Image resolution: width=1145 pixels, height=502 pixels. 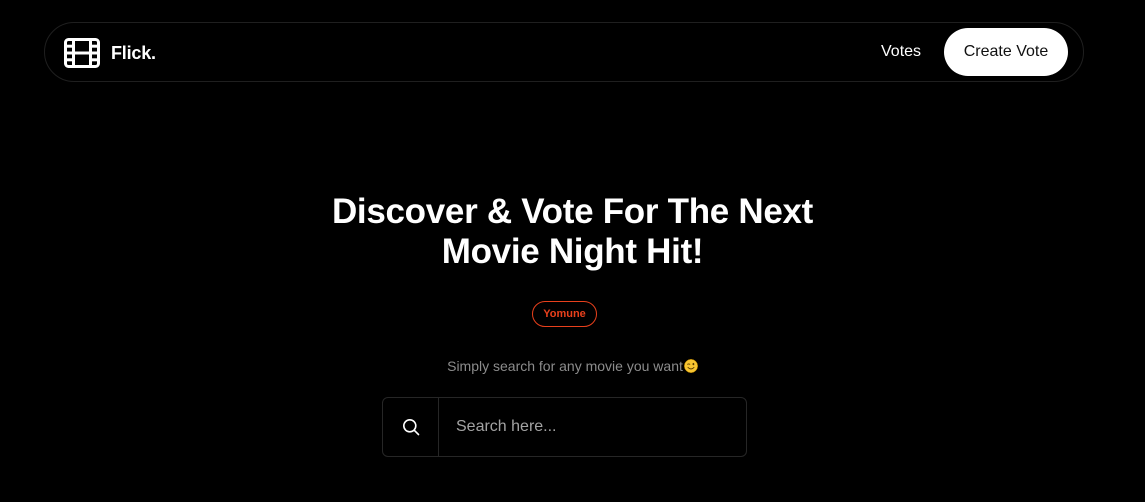 What do you see at coordinates (565, 366) in the screenshot?
I see `hero-subtitle-text: Simply search for any movie you want` at bounding box center [565, 366].